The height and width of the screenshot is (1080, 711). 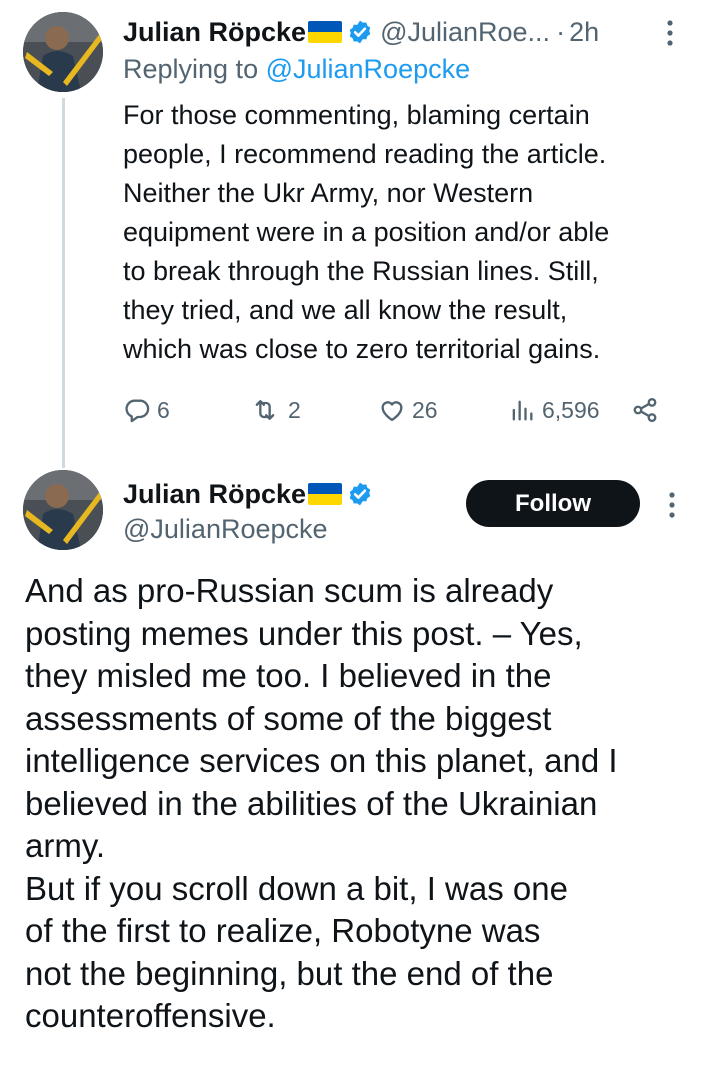 What do you see at coordinates (425, 409) in the screenshot?
I see `like-count: 26` at bounding box center [425, 409].